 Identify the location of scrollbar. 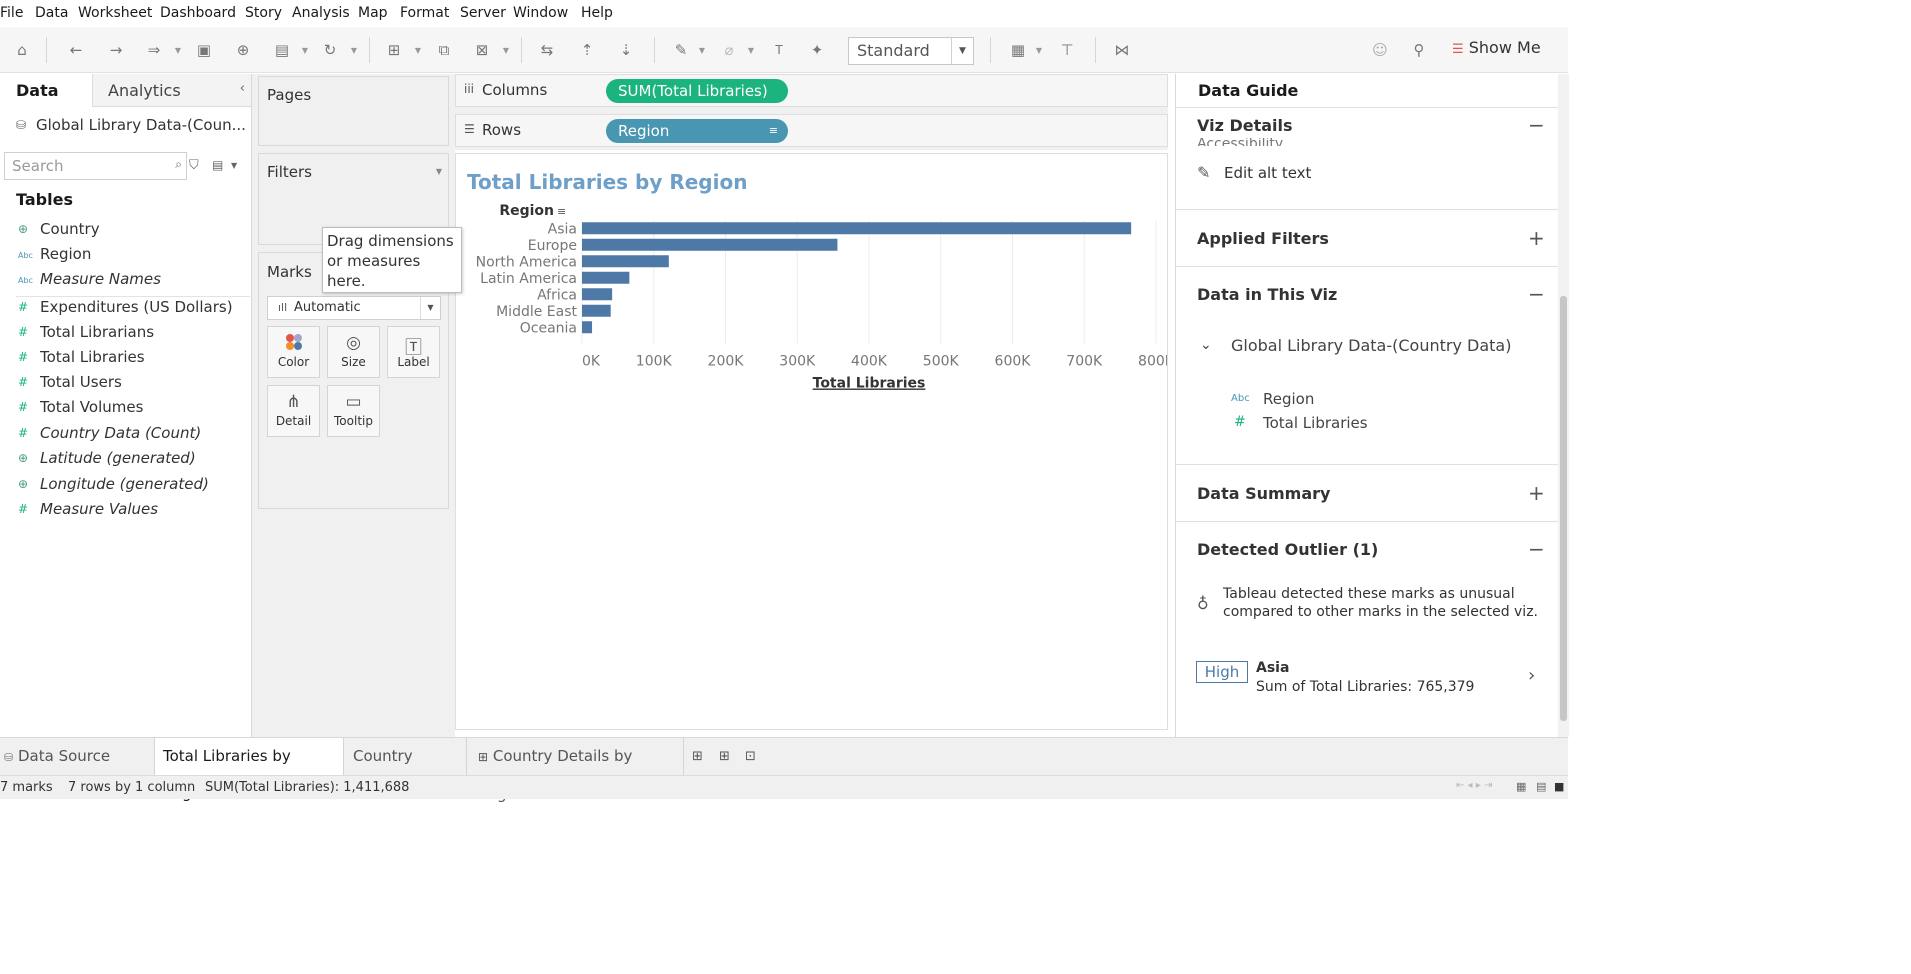
(1563, 405).